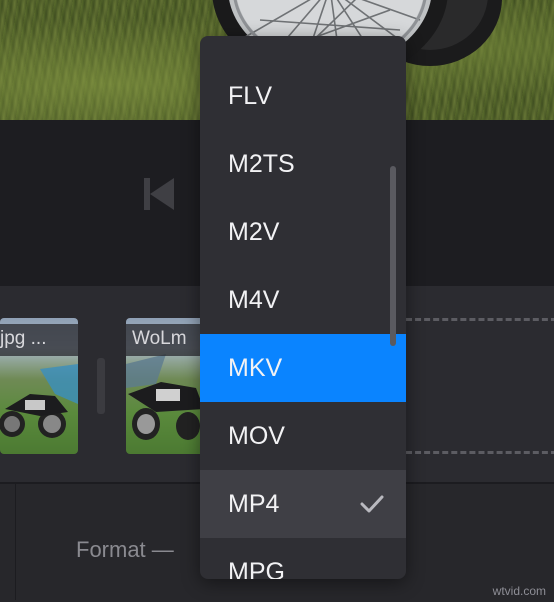 The width and height of the screenshot is (554, 602). Describe the element at coordinates (254, 504) in the screenshot. I see `menu-item-label: MP4` at that location.